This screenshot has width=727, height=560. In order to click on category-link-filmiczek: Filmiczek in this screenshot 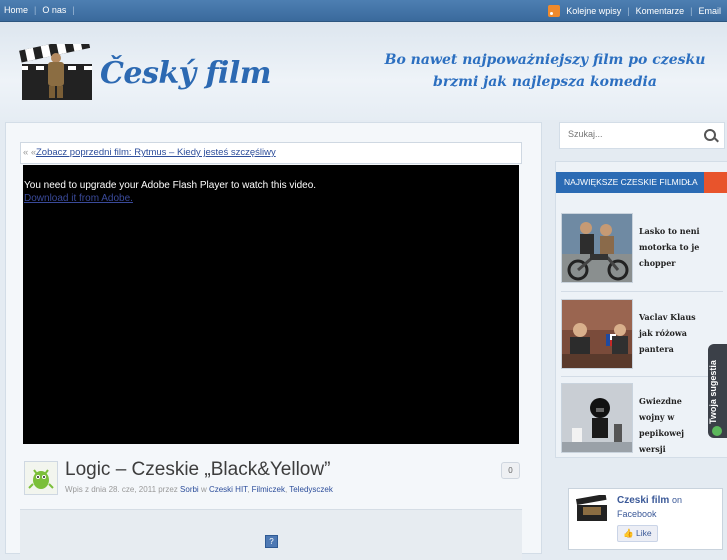, I will do `click(268, 489)`.